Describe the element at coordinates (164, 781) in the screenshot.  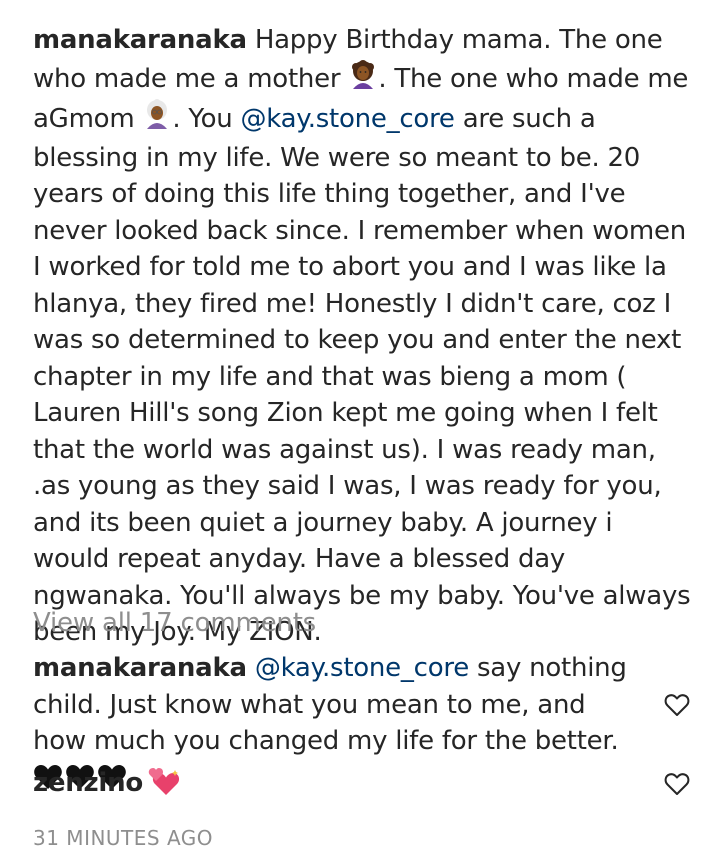
I see `sparkling-heart-icon` at that location.